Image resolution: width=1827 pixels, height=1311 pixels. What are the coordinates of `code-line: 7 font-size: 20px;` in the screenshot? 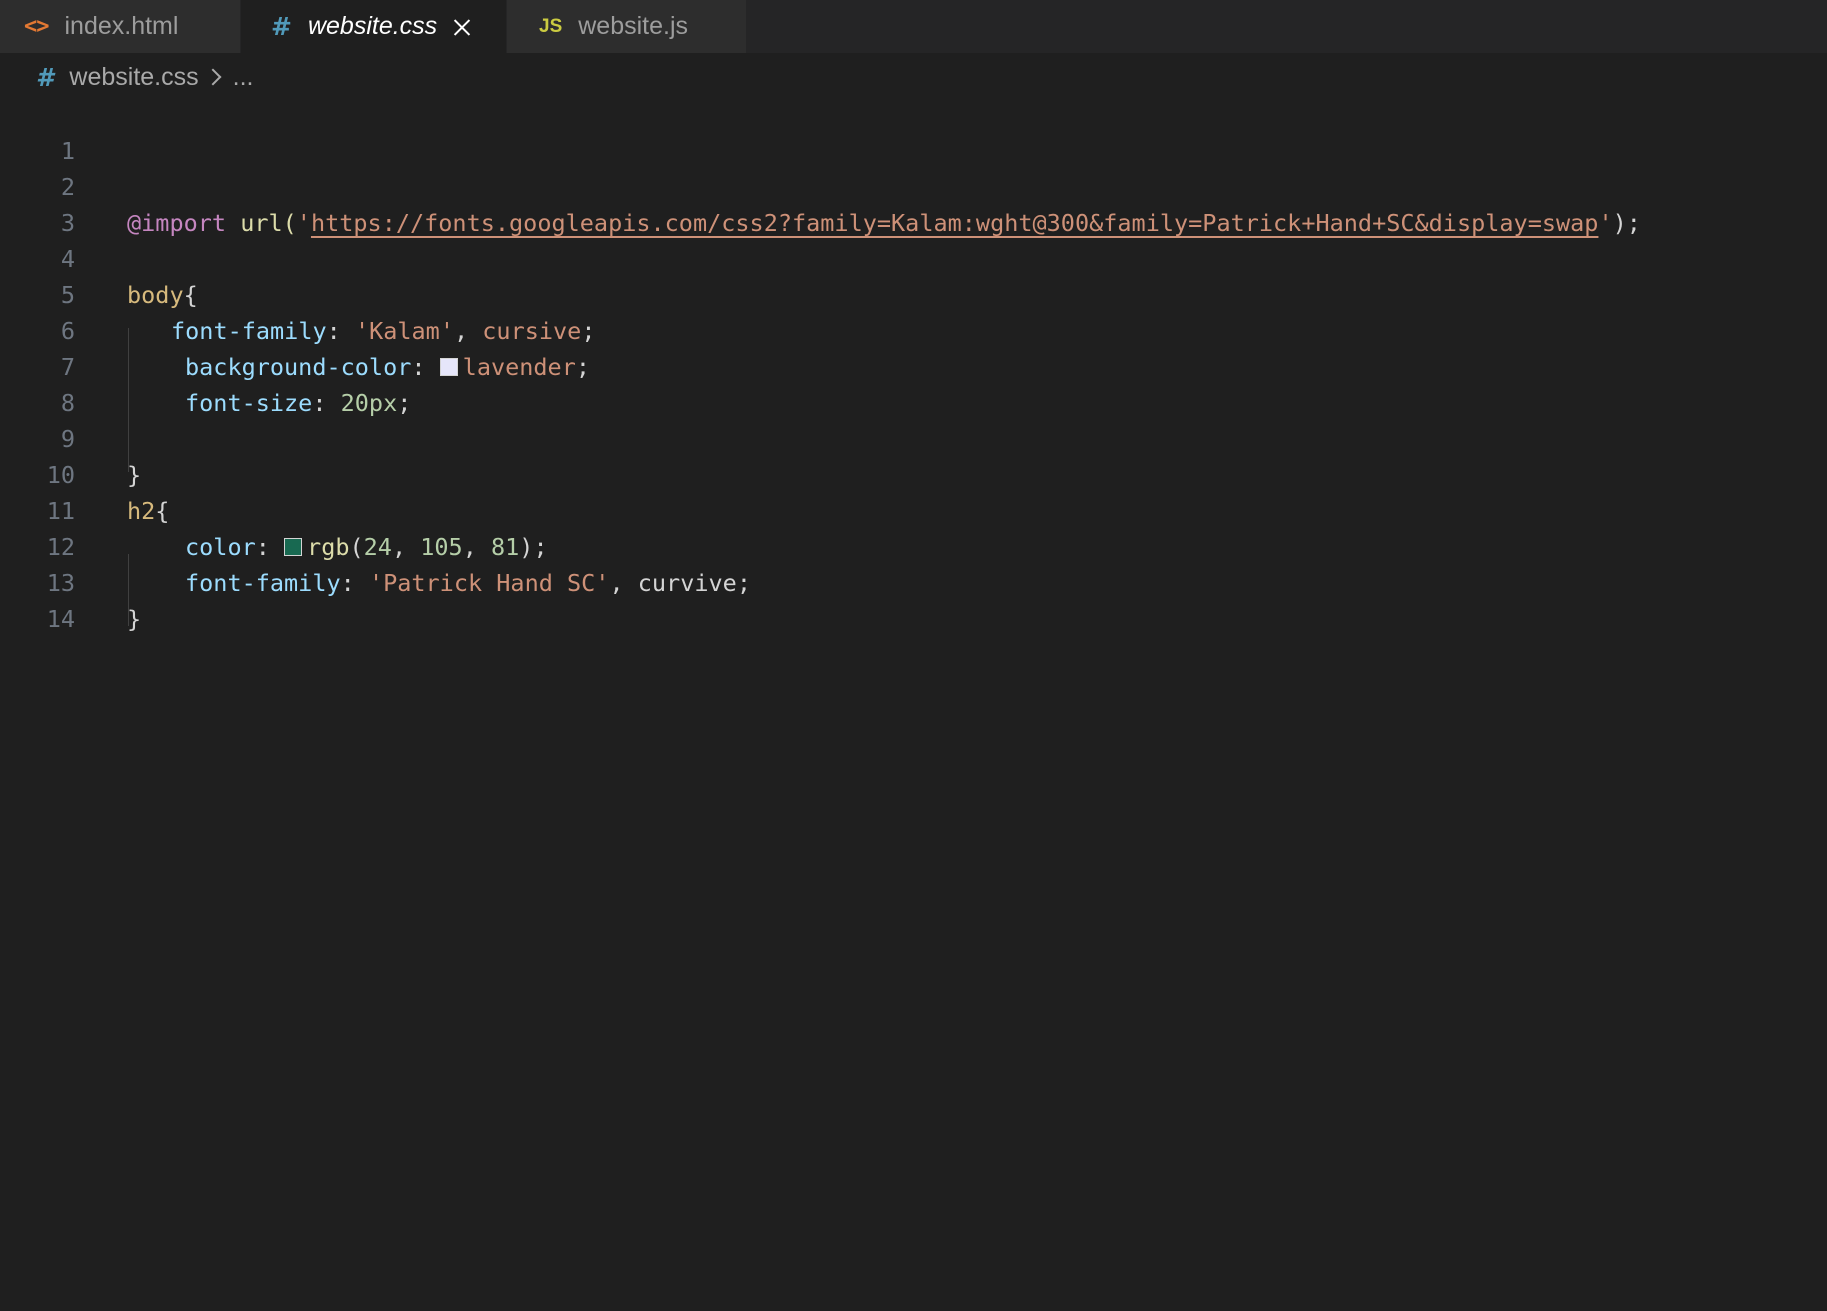 It's located at (913, 365).